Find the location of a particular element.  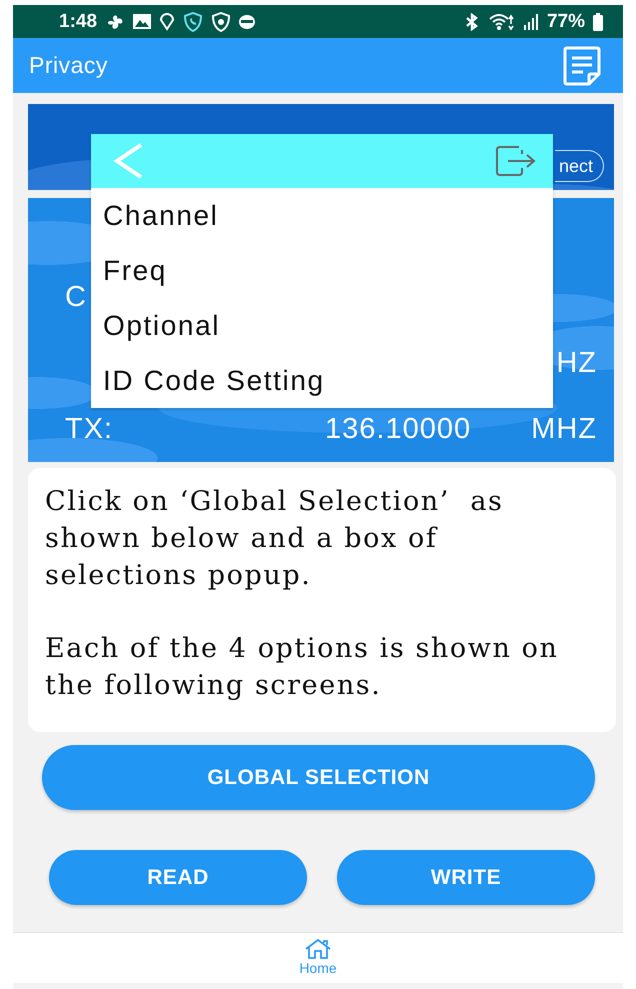

nav-tab: Home is located at coordinates (318, 958).